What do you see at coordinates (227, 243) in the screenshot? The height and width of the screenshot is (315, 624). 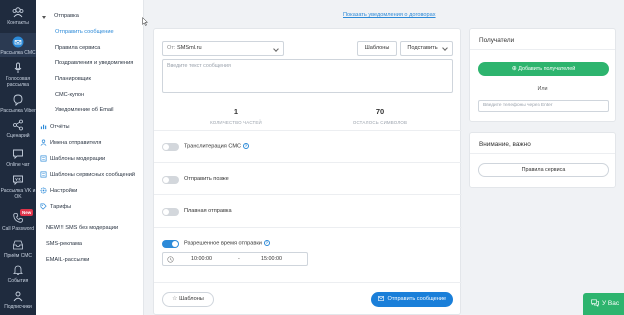 I see `allowed-time-label: Разрешенное время отправки?` at bounding box center [227, 243].